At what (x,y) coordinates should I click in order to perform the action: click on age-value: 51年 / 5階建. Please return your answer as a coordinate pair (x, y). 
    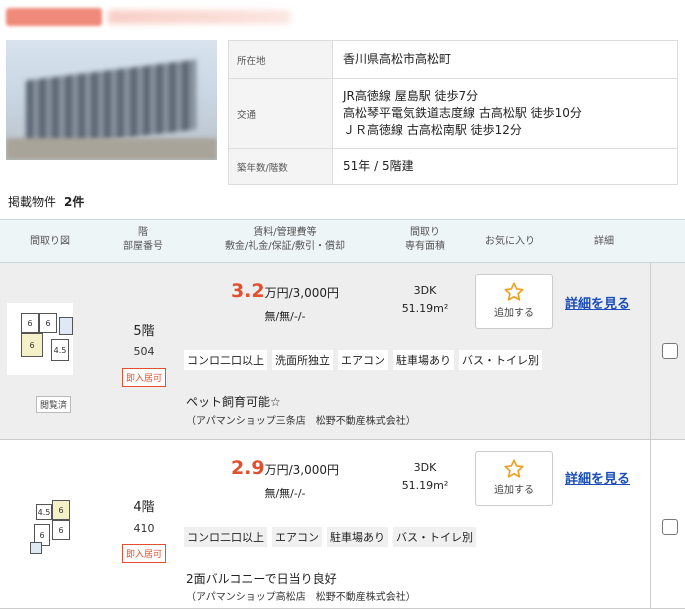
    Looking at the image, I should click on (505, 166).